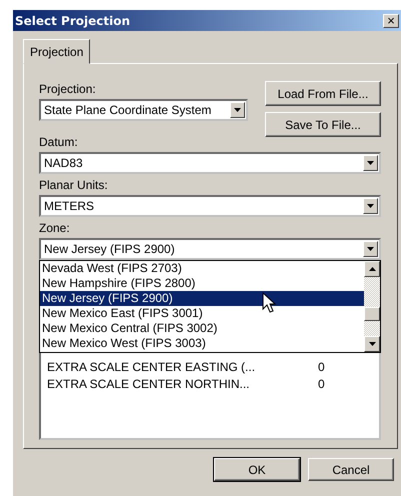 The height and width of the screenshot is (496, 401). Describe the element at coordinates (391, 21) in the screenshot. I see `close-button: ×` at that location.